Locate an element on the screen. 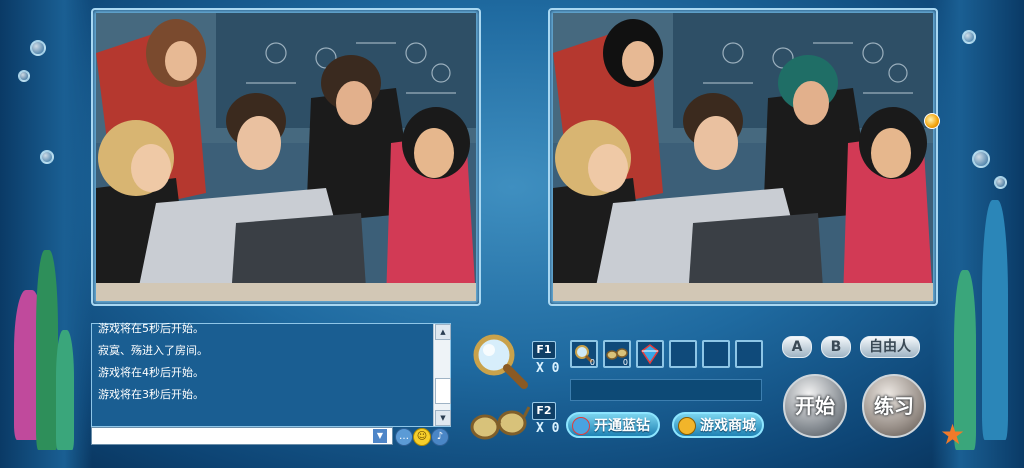 The width and height of the screenshot is (1024, 468). chat-message: 游戏将在4秒后开始。 is located at coordinates (151, 372).